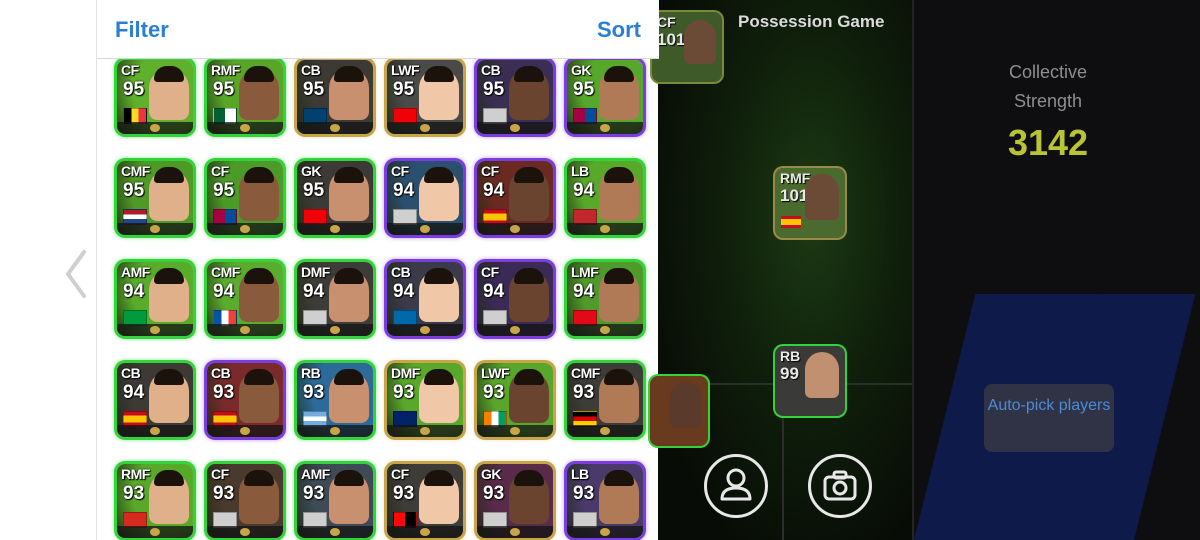 This screenshot has height=540, width=1200. What do you see at coordinates (515, 400) in the screenshot?
I see `player-card: LWF 93` at bounding box center [515, 400].